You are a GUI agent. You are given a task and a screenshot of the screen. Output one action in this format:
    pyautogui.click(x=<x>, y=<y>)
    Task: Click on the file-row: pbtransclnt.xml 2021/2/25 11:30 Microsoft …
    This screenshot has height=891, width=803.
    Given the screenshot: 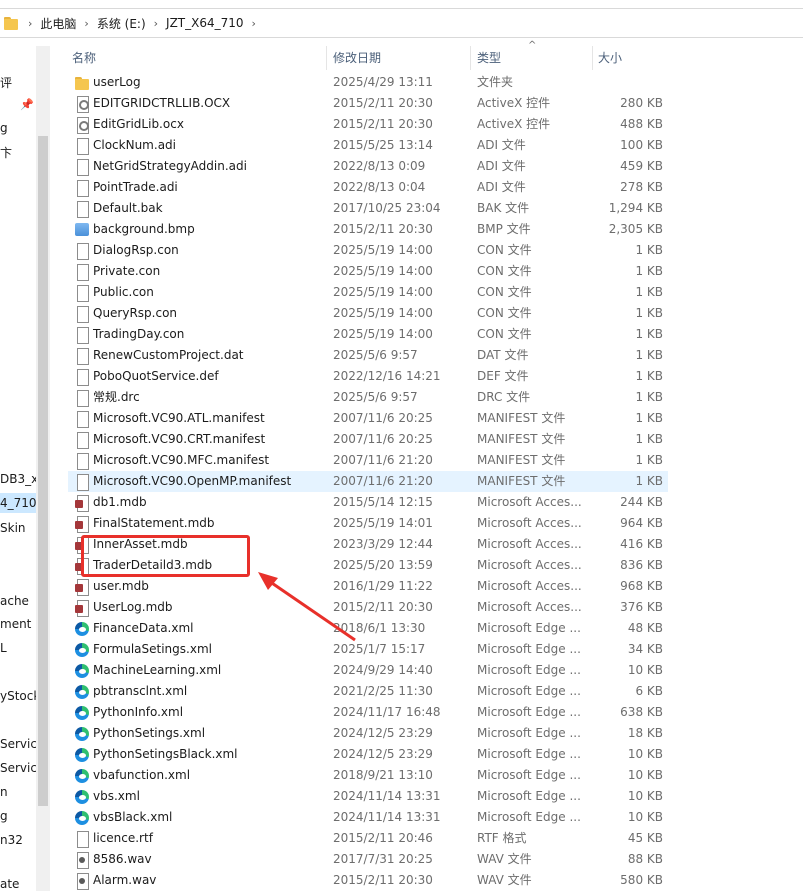 What is the action you would take?
    pyautogui.click(x=368, y=691)
    